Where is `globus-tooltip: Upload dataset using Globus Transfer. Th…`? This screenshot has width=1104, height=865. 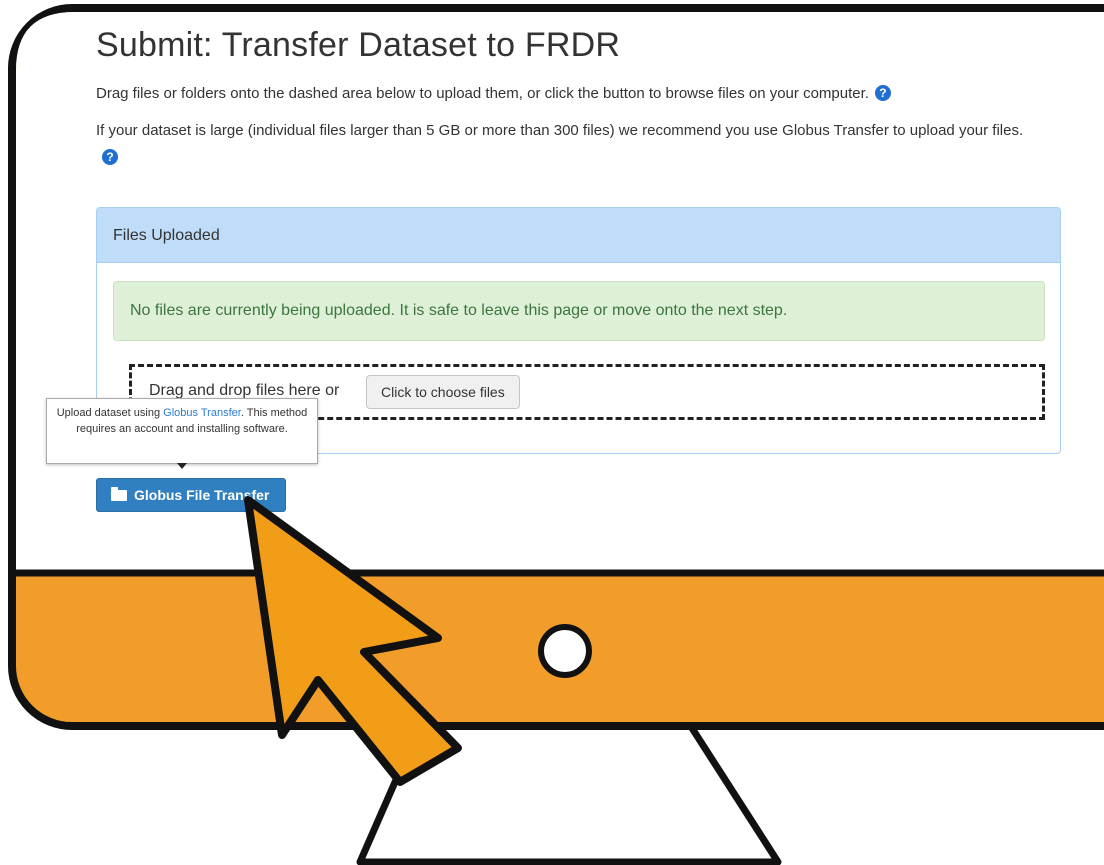 globus-tooltip: Upload dataset using Globus Transfer. Th… is located at coordinates (182, 433).